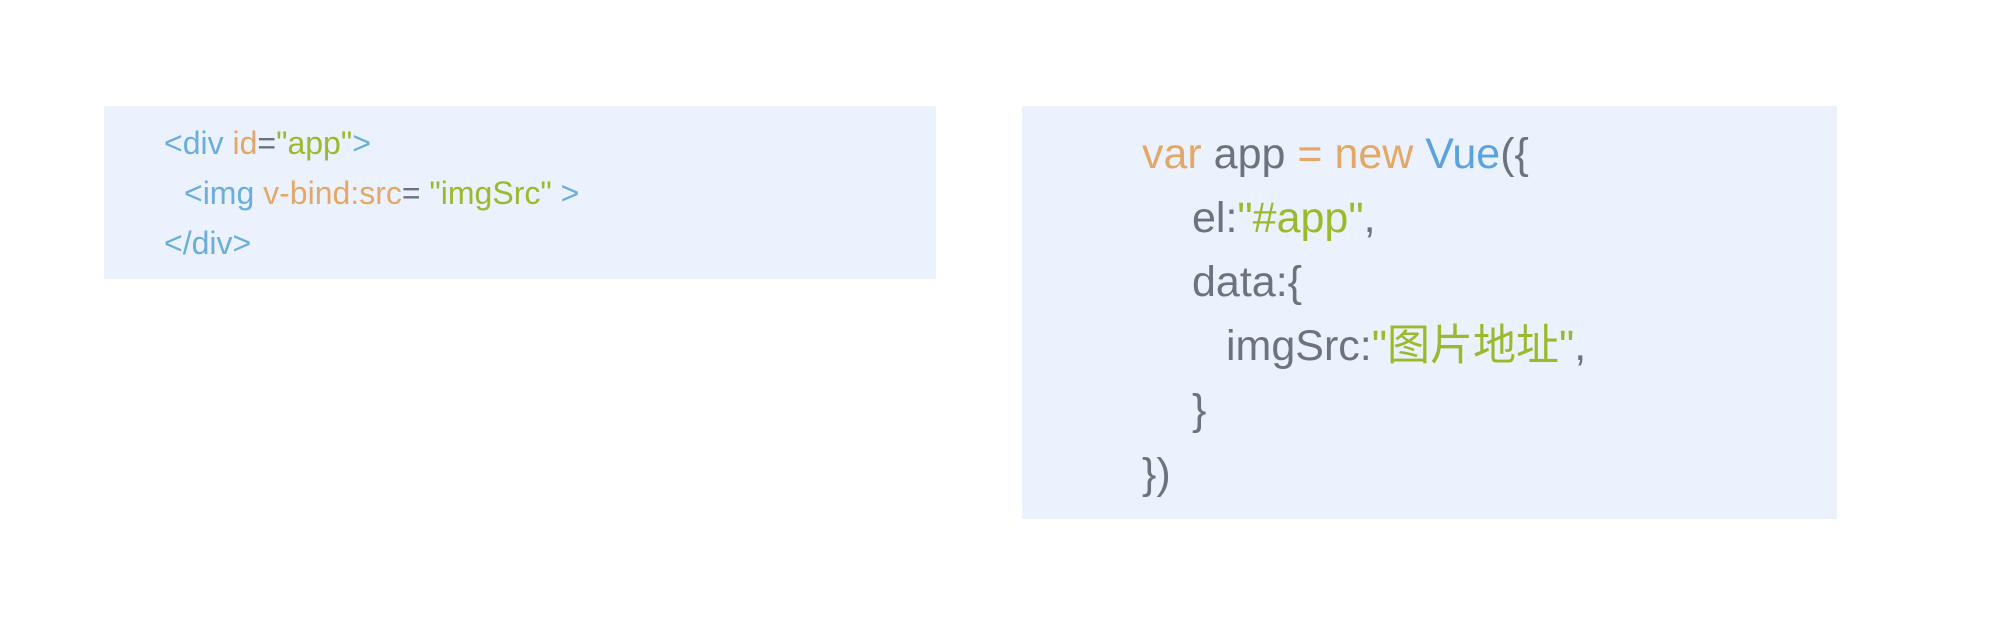 The height and width of the screenshot is (620, 1996). What do you see at coordinates (1199, 410) in the screenshot?
I see `js-close-brace: }` at bounding box center [1199, 410].